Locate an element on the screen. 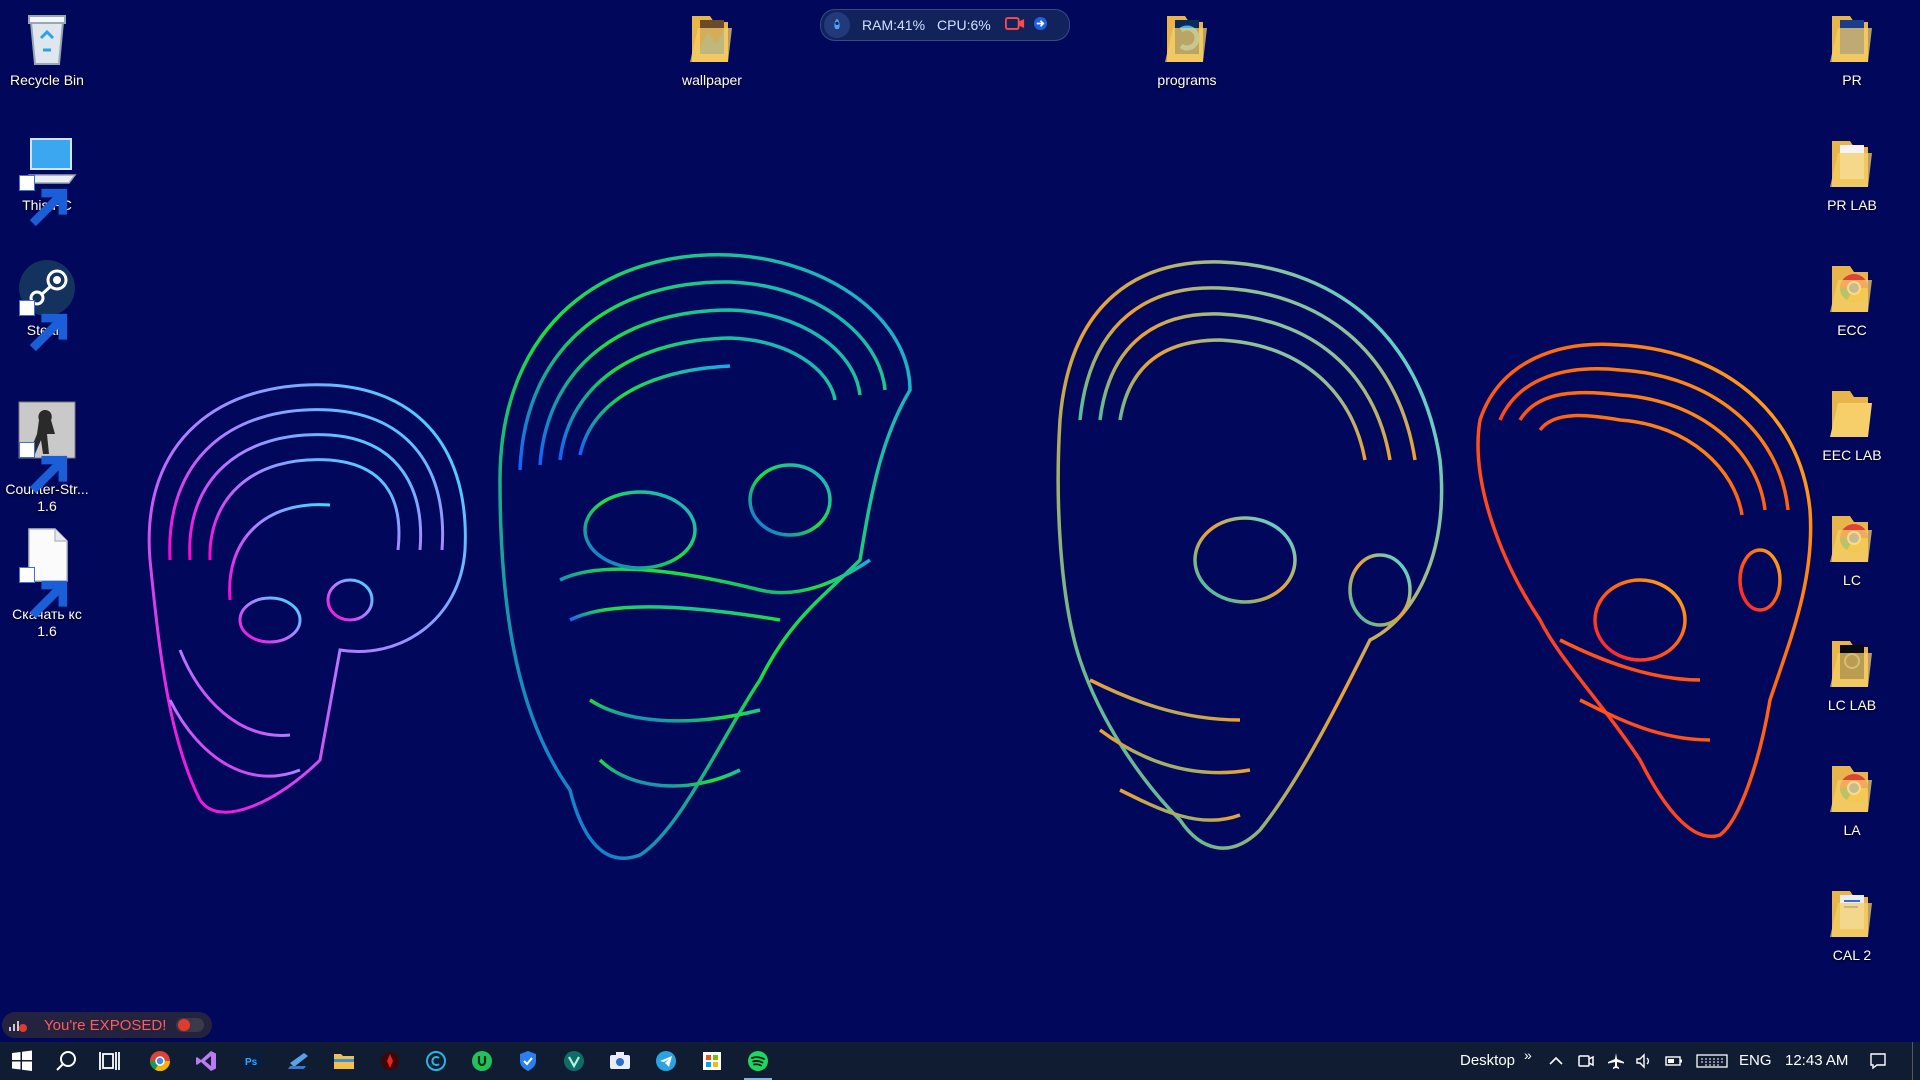 The height and width of the screenshot is (1080, 1920). taskbar-telegram is located at coordinates (666, 1061).